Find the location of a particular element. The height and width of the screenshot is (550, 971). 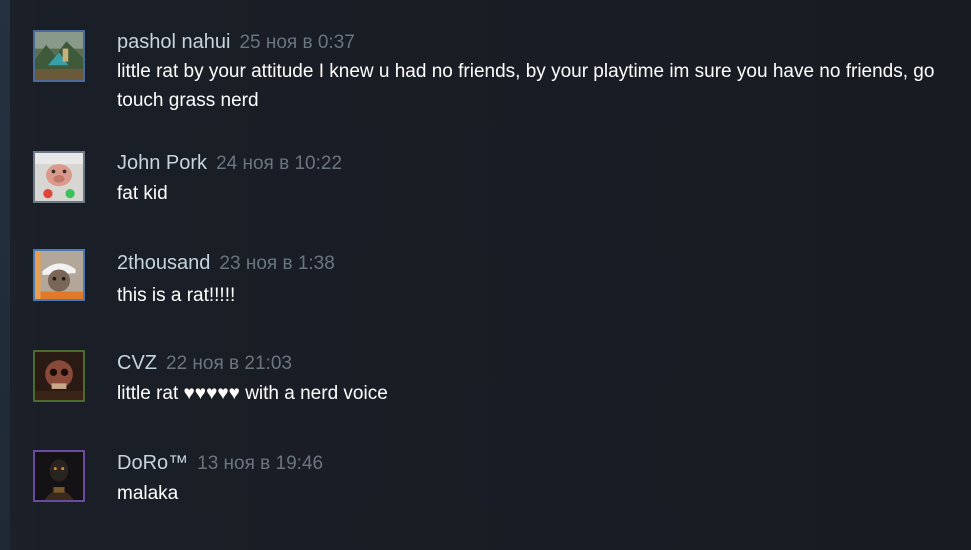

comment-timestamp: 24 ноя в 10:22 is located at coordinates (279, 163).